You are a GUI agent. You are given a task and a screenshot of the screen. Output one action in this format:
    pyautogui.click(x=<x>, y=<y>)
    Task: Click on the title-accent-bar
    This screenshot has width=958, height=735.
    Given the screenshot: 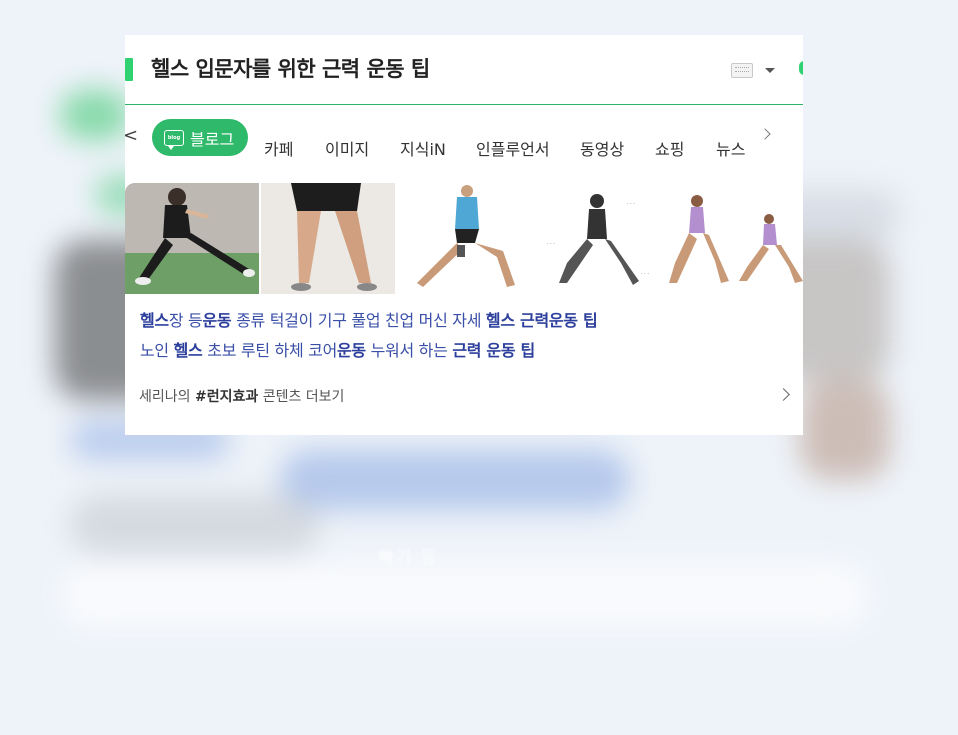 What is the action you would take?
    pyautogui.click(x=129, y=69)
    